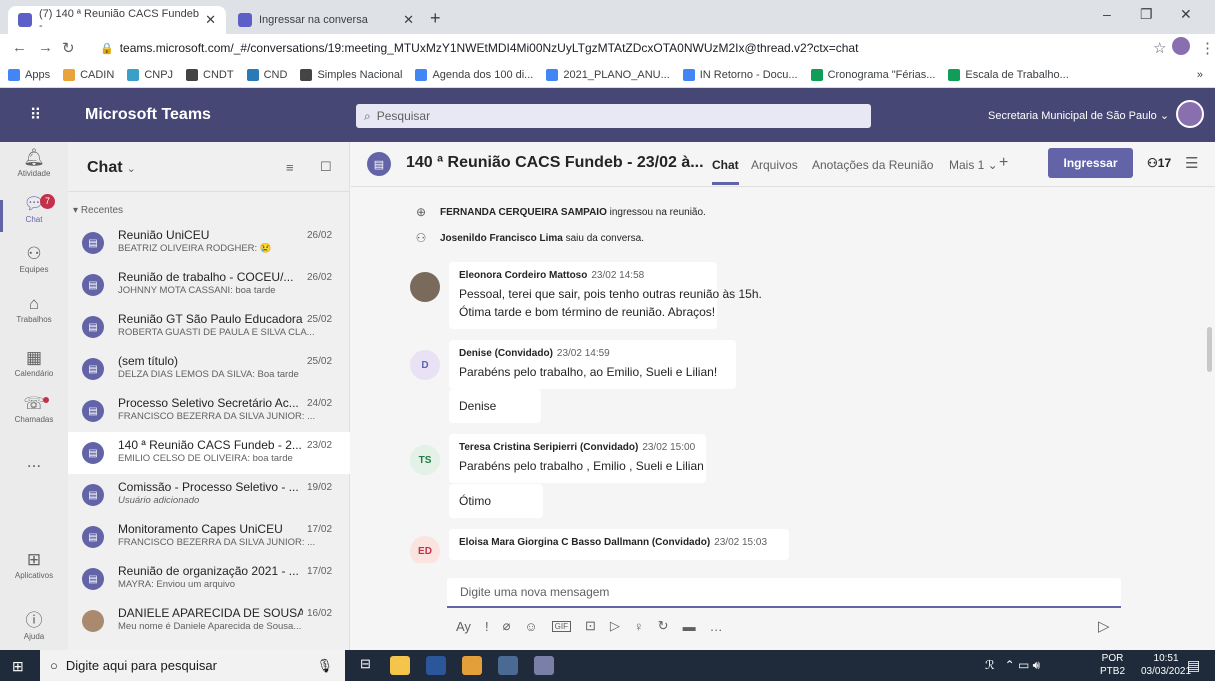 The image size is (1215, 681). I want to click on rail-activity: 🔔︎ Atividade, so click(34, 172).